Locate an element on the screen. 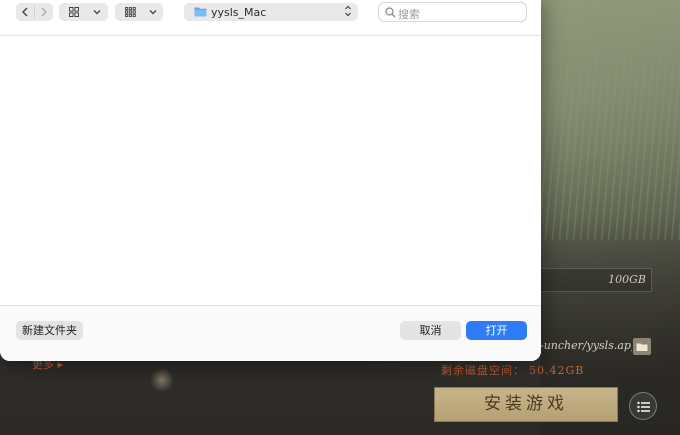  cancel-button: 取消 is located at coordinates (430, 330).